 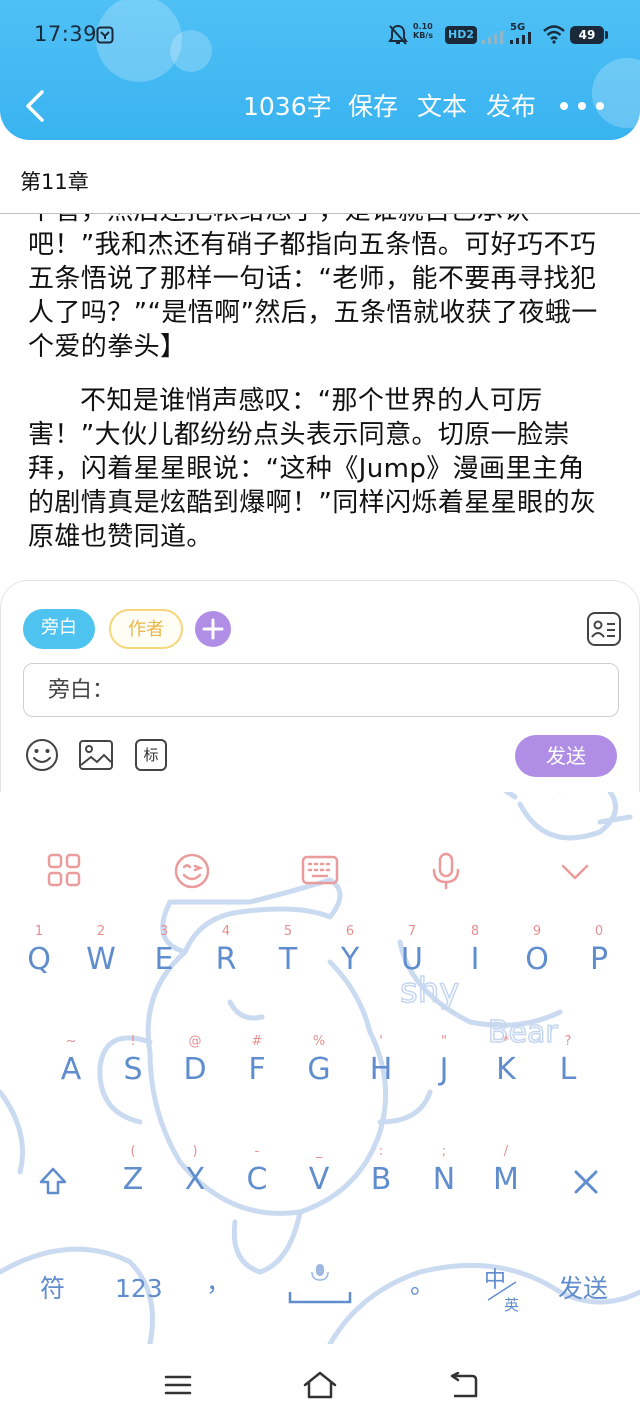 I want to click on key-a: ~ A, so click(x=71, y=1082).